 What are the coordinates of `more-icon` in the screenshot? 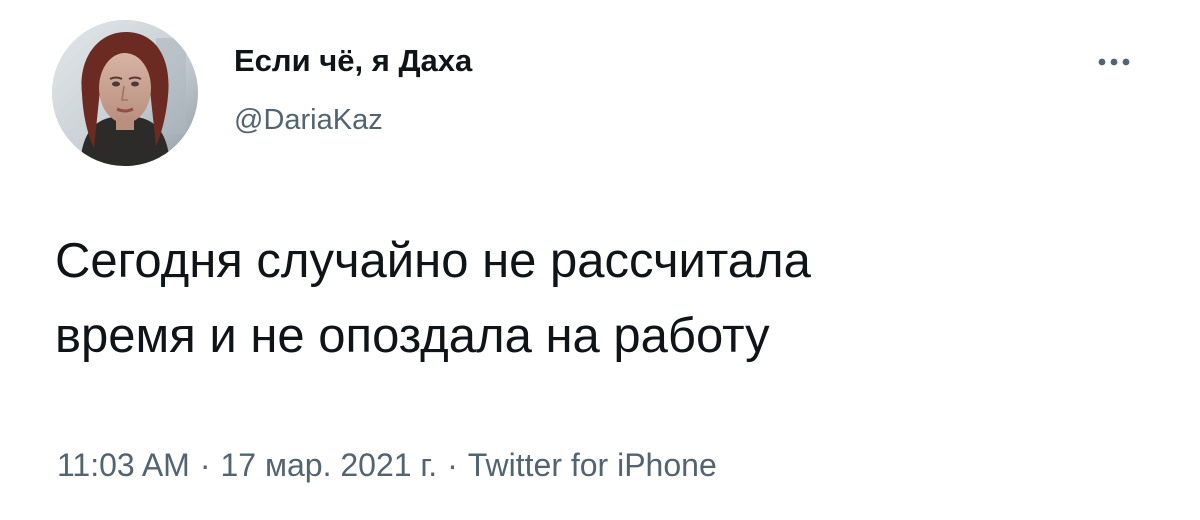 It's located at (1114, 62).